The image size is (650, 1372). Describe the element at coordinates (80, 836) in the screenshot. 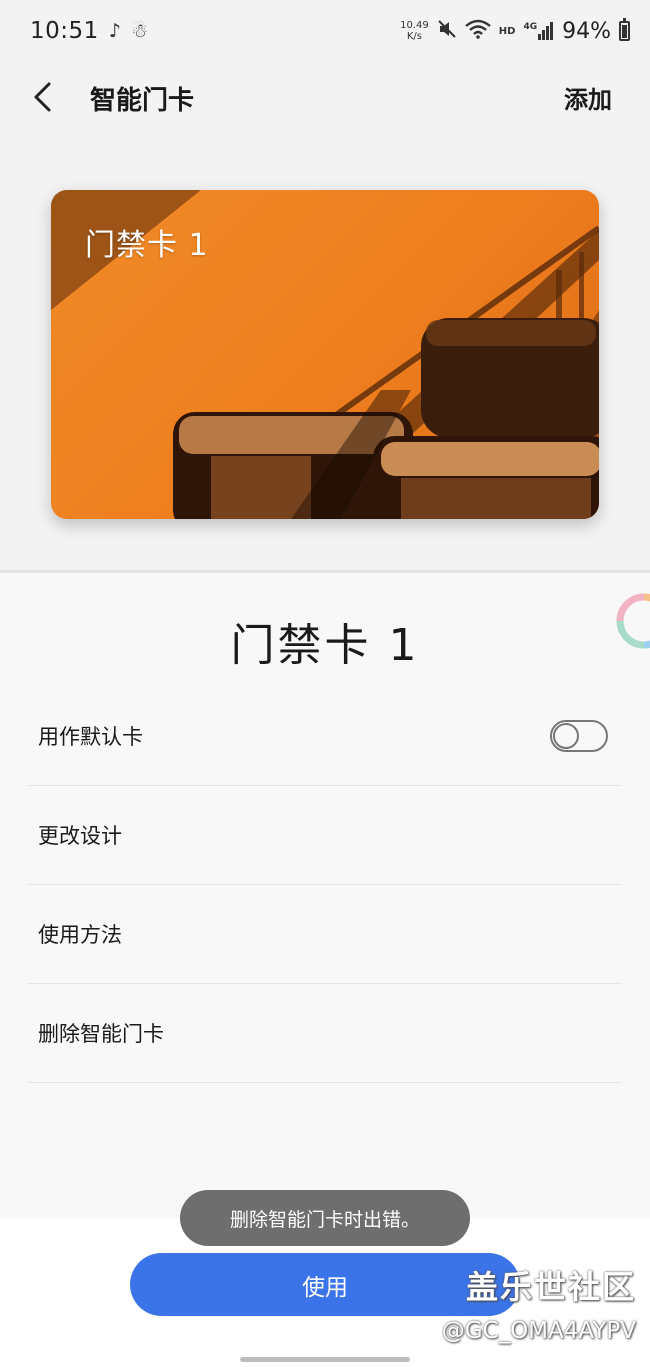

I see `menu-item-label: 更改设计` at that location.